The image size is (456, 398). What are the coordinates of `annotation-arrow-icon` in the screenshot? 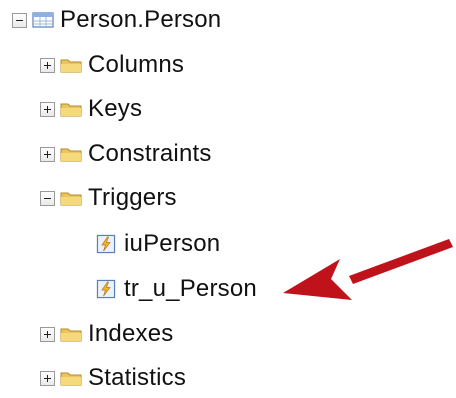 It's located at (368, 269).